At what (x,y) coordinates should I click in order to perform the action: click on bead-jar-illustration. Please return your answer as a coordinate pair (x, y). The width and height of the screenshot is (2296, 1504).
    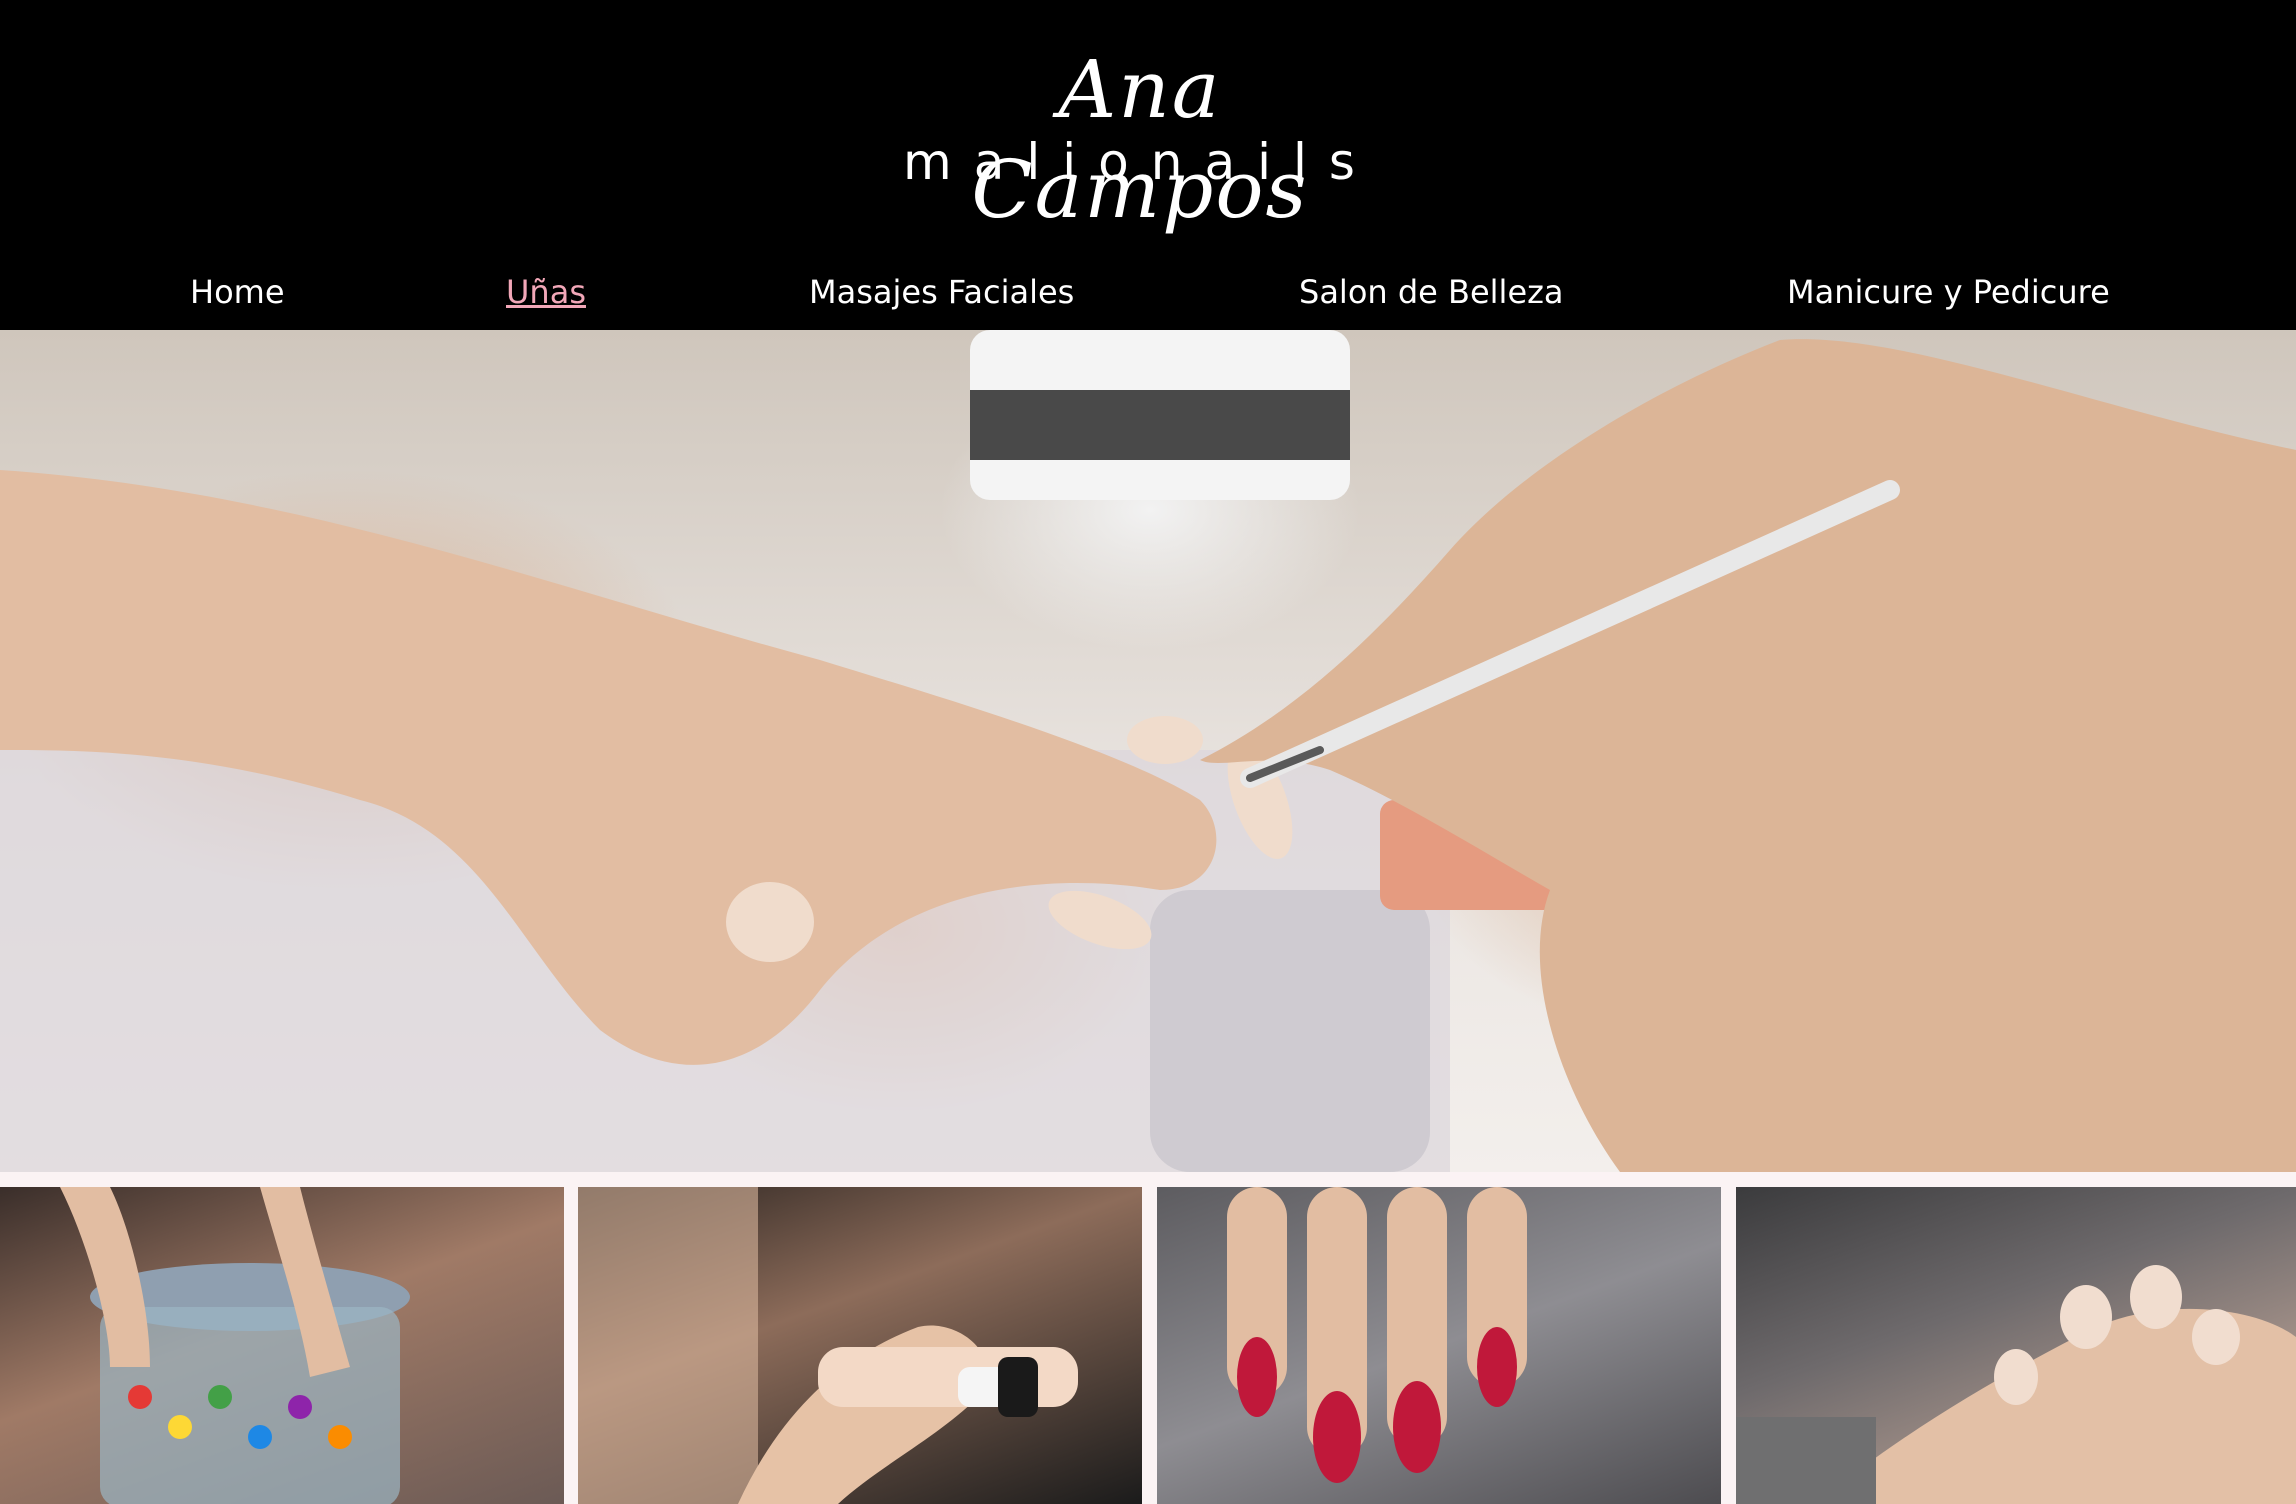
    Looking at the image, I should click on (235, 1345).